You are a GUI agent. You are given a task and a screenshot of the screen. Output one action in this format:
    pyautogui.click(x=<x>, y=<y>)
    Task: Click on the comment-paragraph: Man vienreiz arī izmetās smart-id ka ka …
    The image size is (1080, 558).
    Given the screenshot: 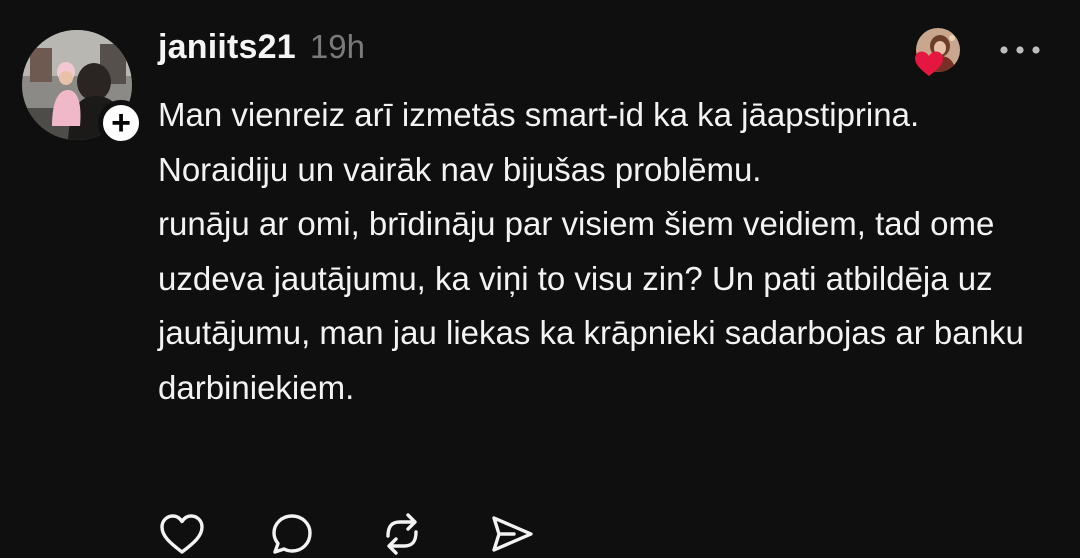 What is the action you would take?
    pyautogui.click(x=539, y=142)
    